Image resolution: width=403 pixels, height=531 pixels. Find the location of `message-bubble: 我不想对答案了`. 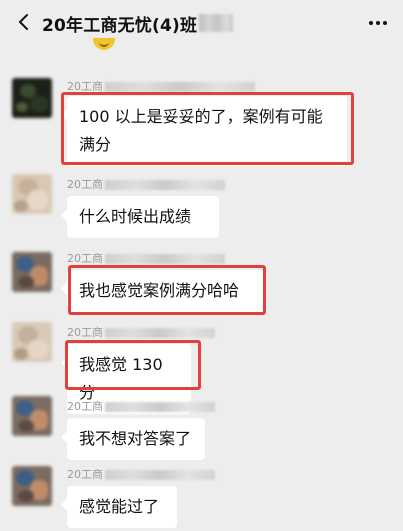

message-bubble: 我不想对答案了 is located at coordinates (133, 439).